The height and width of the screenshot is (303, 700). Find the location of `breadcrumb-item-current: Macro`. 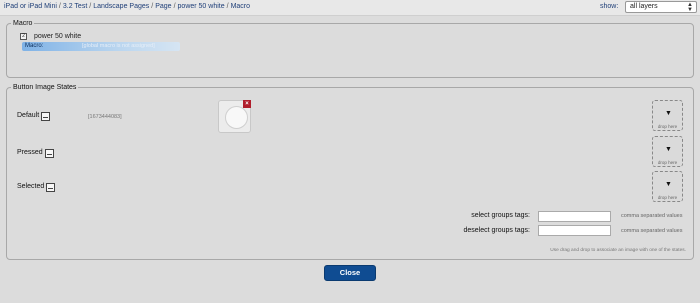

breadcrumb-item-current: Macro is located at coordinates (240, 6).